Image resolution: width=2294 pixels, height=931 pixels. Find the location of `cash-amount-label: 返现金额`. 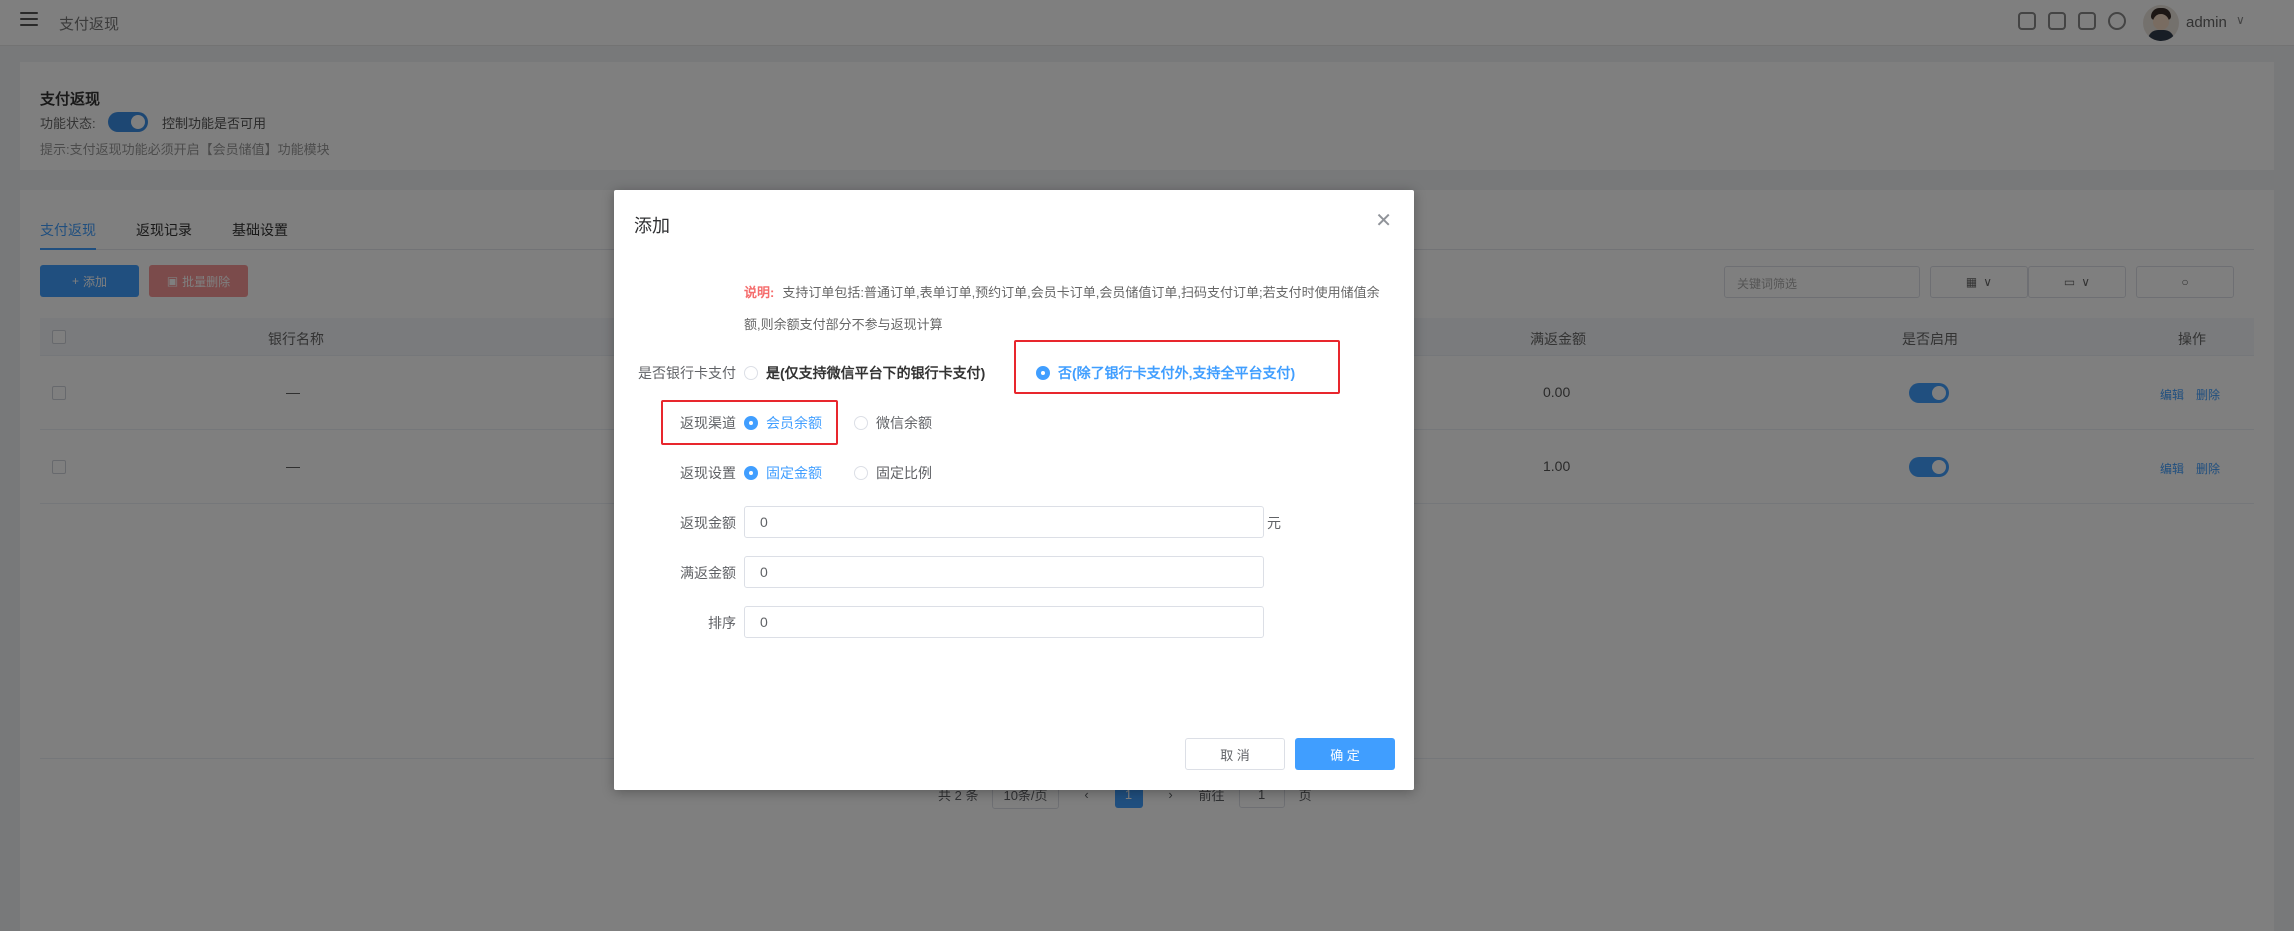

cash-amount-label: 返现金额 is located at coordinates (708, 523).